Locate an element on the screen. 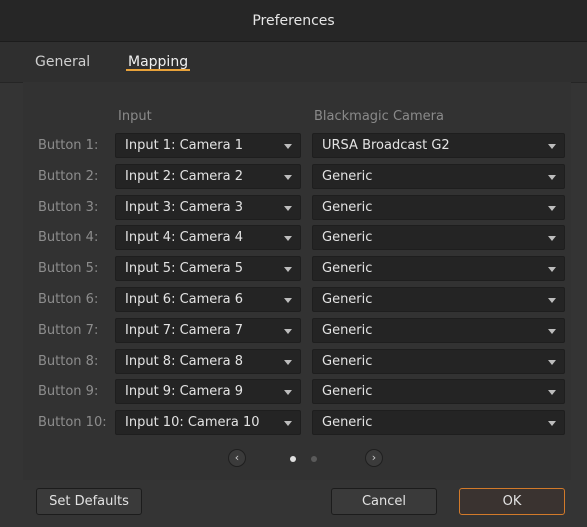  button-8-input-select: Input 8: Camera 8 is located at coordinates (208, 361).